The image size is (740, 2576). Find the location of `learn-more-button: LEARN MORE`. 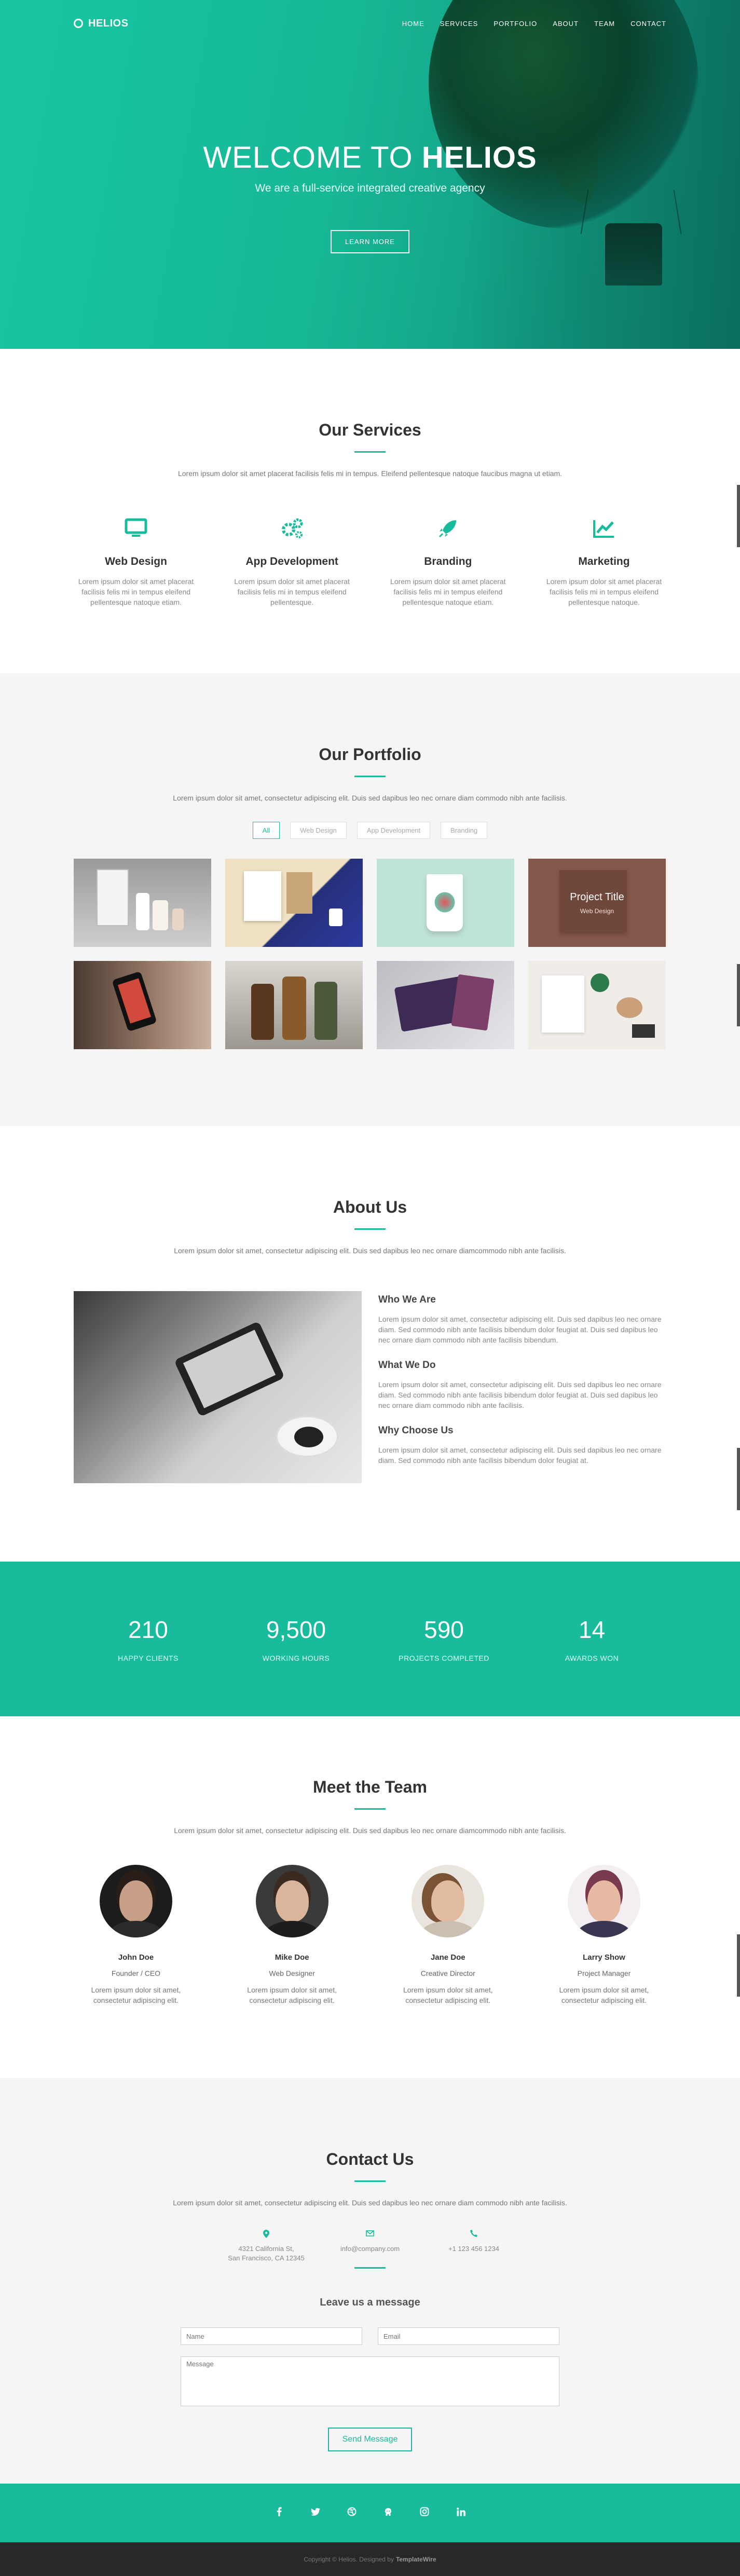

learn-more-button: LEARN MORE is located at coordinates (370, 241).